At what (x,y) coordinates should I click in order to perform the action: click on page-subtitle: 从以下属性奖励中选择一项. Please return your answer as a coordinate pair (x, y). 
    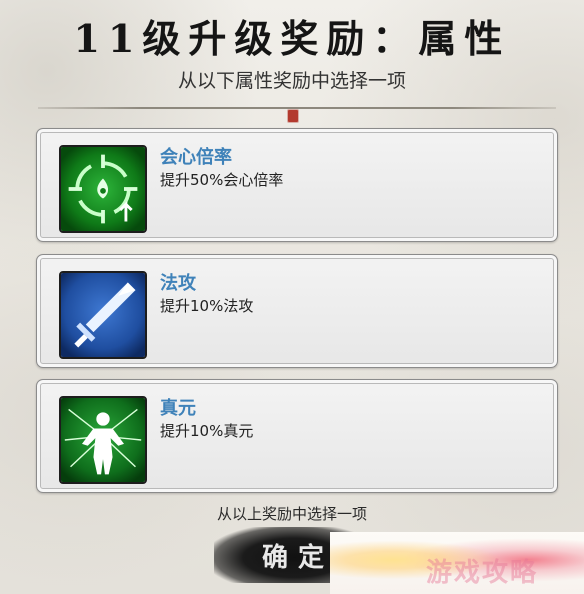
    Looking at the image, I should click on (291, 81).